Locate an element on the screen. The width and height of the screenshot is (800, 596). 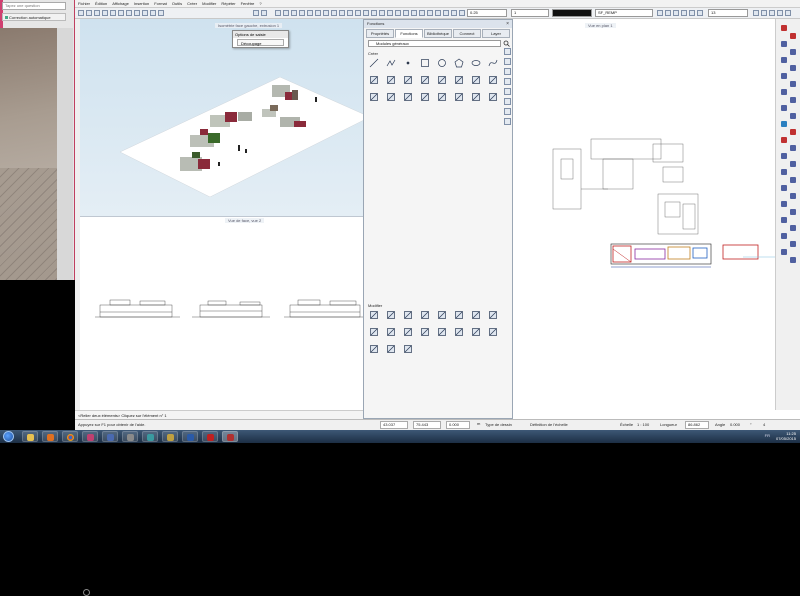
taskbar-app-teal is located at coordinates (150, 436).